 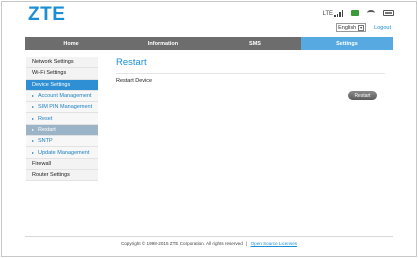 What do you see at coordinates (45, 141) in the screenshot?
I see `sidebar-item-label: SNTP` at bounding box center [45, 141].